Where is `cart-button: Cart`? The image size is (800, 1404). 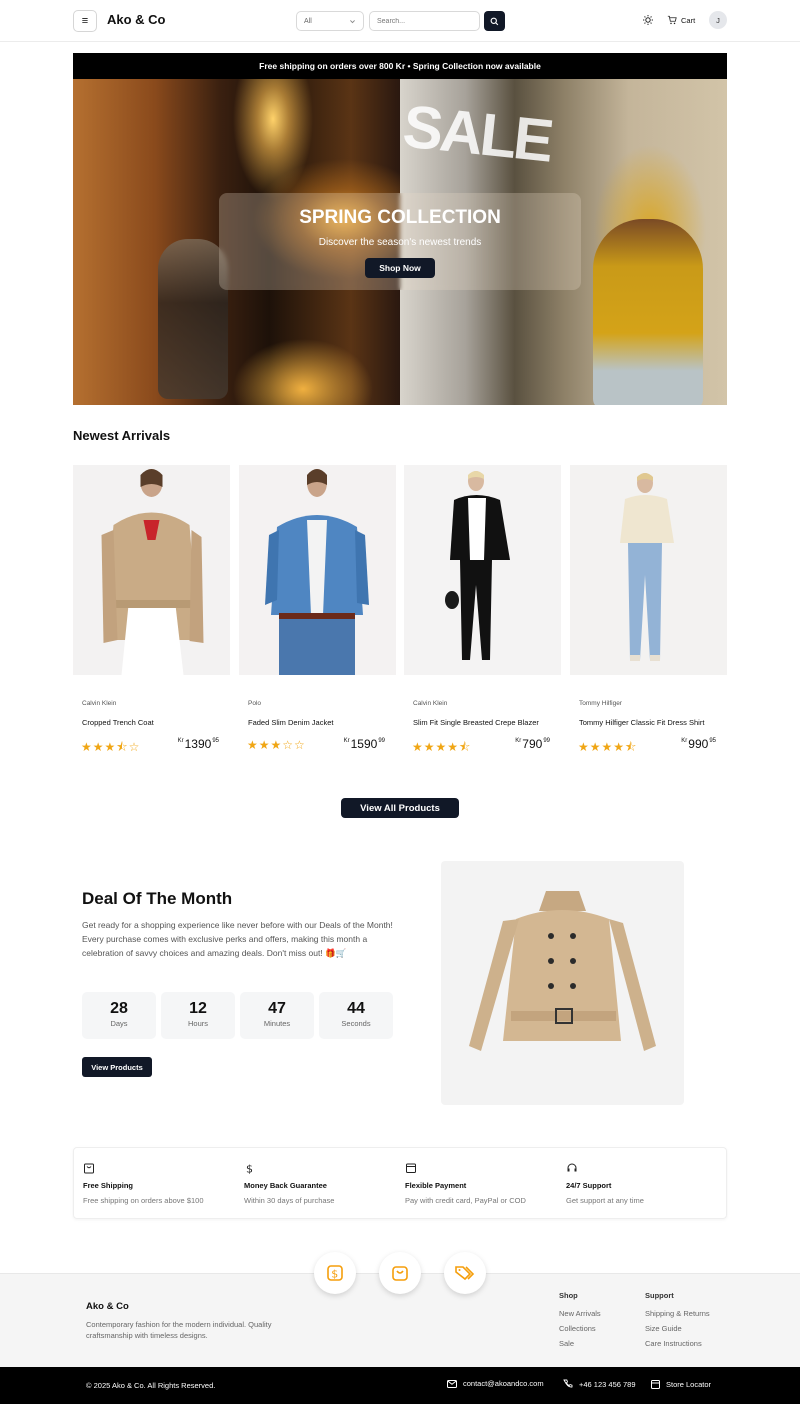 cart-button: Cart is located at coordinates (681, 20).